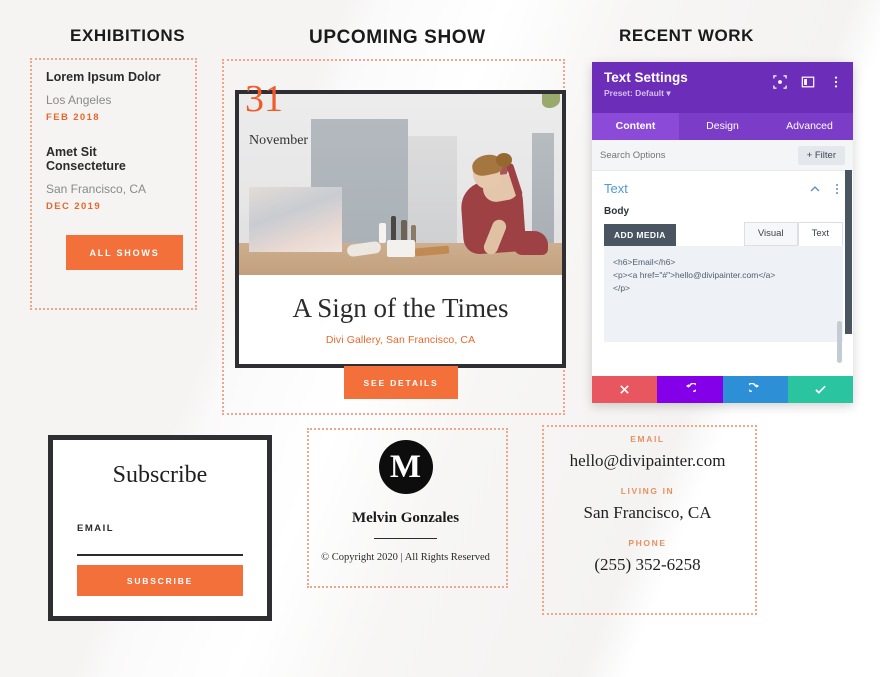 This screenshot has height=677, width=880. Describe the element at coordinates (668, 93) in the screenshot. I see `chevron-down-icon: ▾` at that location.